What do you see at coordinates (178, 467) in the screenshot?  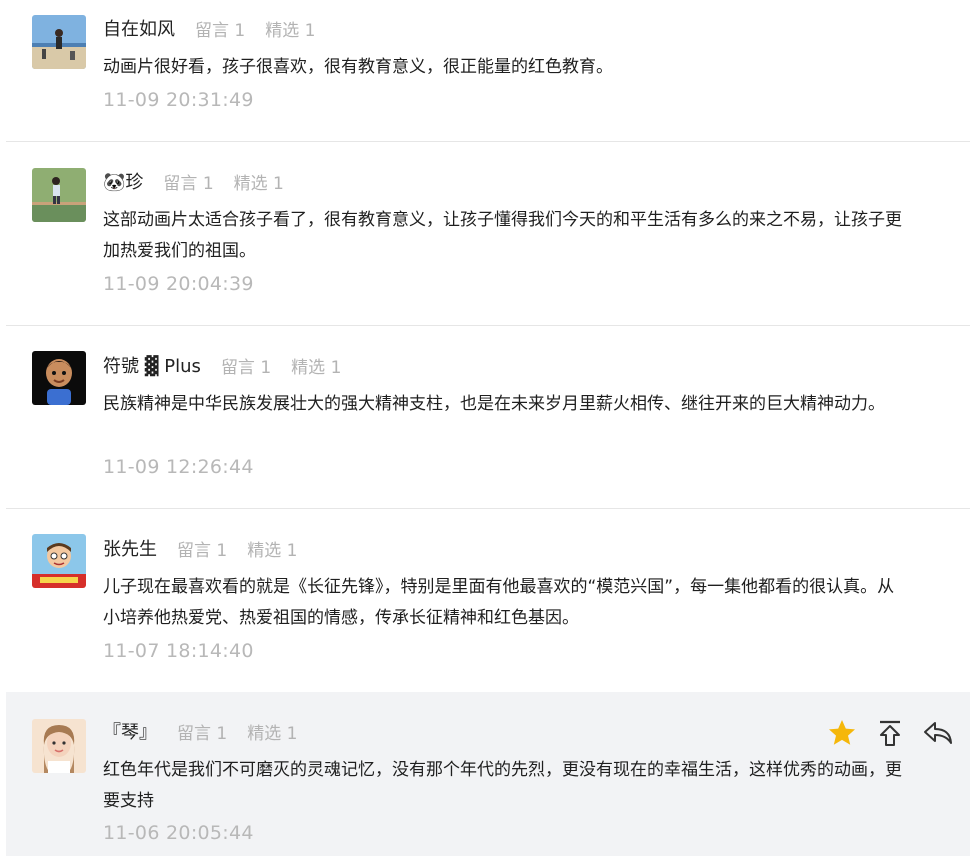 I see `comment-time: 11-09 12:26:44` at bounding box center [178, 467].